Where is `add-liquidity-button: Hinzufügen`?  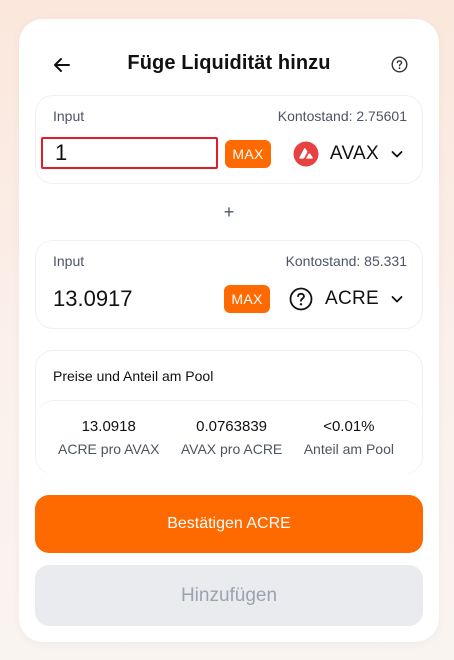
add-liquidity-button: Hinzufügen is located at coordinates (229, 595).